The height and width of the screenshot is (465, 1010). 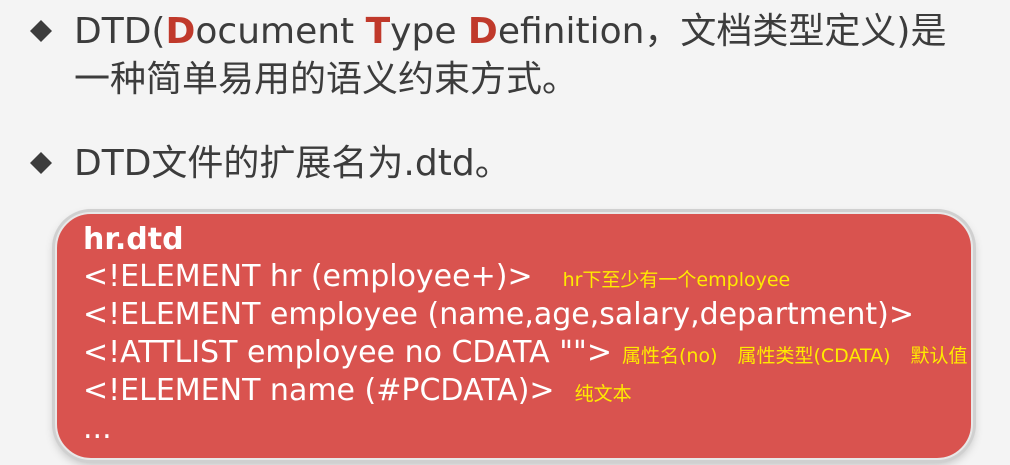 What do you see at coordinates (939, 356) in the screenshot?
I see `annotation-note-default-value: 默认值` at bounding box center [939, 356].